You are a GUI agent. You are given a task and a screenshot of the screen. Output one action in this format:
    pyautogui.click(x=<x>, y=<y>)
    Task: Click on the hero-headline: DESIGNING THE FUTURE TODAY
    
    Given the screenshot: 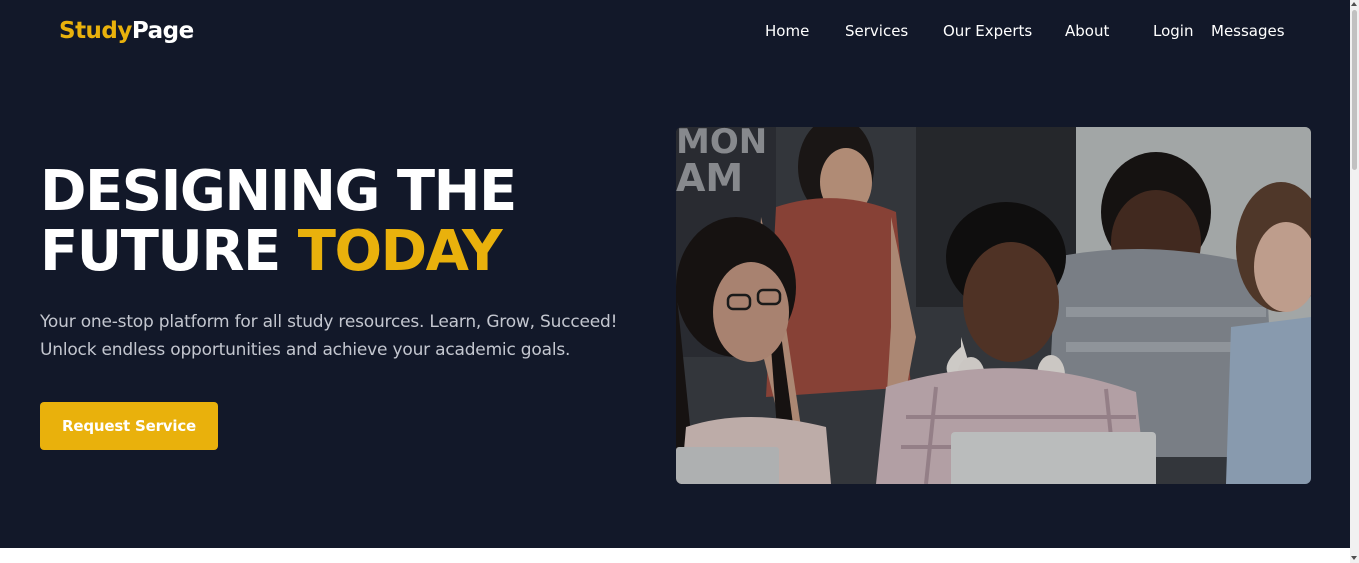 What is the action you would take?
    pyautogui.click(x=278, y=221)
    